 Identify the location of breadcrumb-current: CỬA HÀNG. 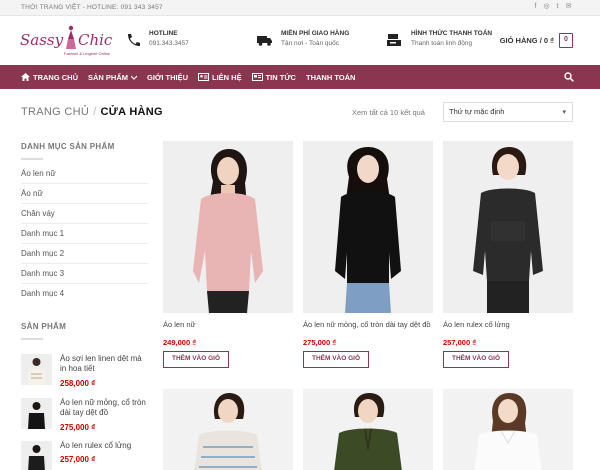
(131, 112).